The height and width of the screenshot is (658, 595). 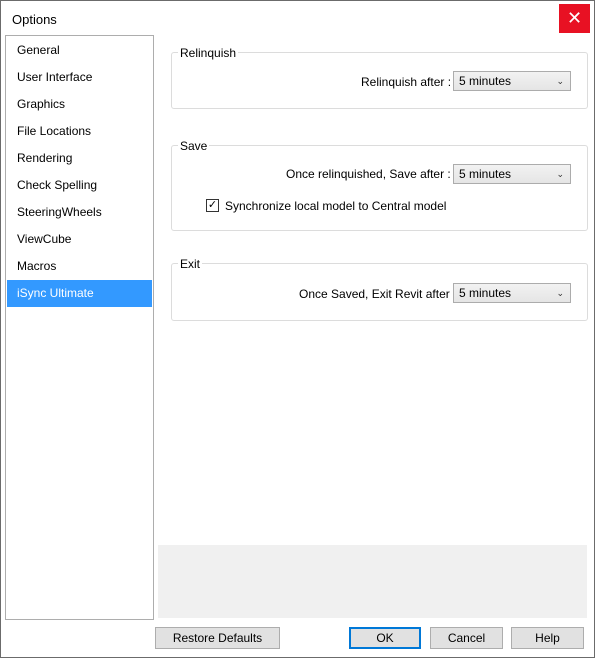 I want to click on save-after-value: 5 minutes, so click(x=485, y=174).